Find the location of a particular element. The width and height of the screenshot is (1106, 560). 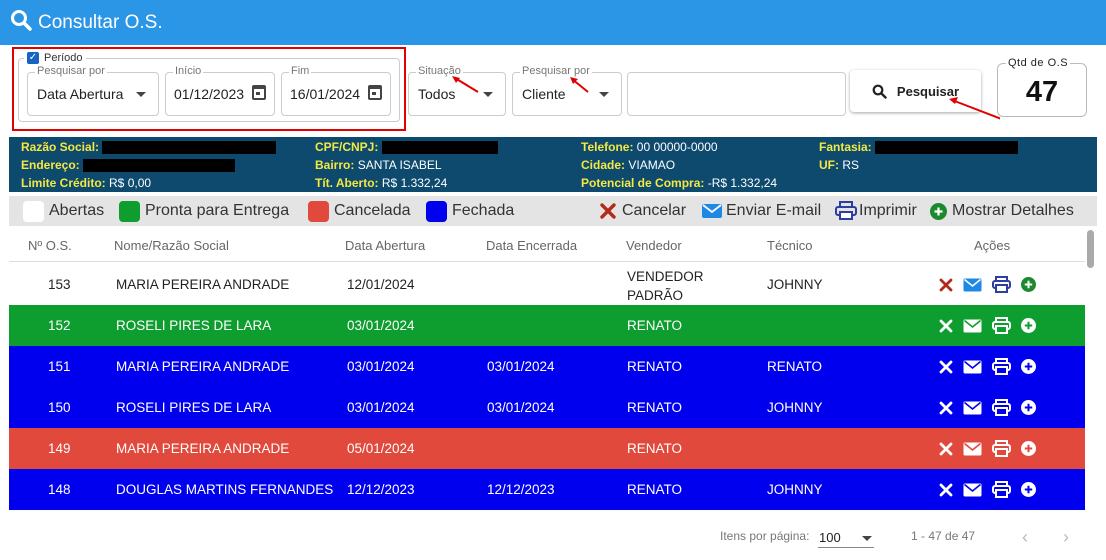

legend-abertas: Abertas is located at coordinates (63, 211).